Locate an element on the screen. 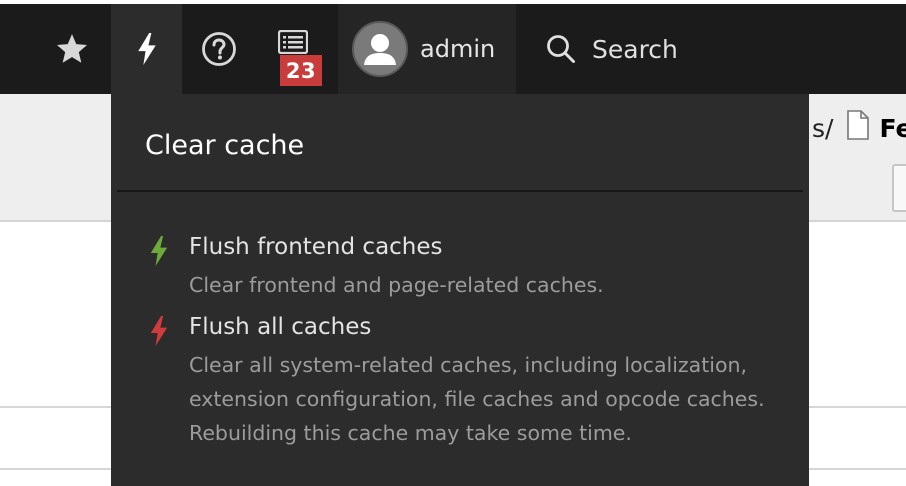 The width and height of the screenshot is (906, 486). user-menu-button: admin is located at coordinates (427, 49).